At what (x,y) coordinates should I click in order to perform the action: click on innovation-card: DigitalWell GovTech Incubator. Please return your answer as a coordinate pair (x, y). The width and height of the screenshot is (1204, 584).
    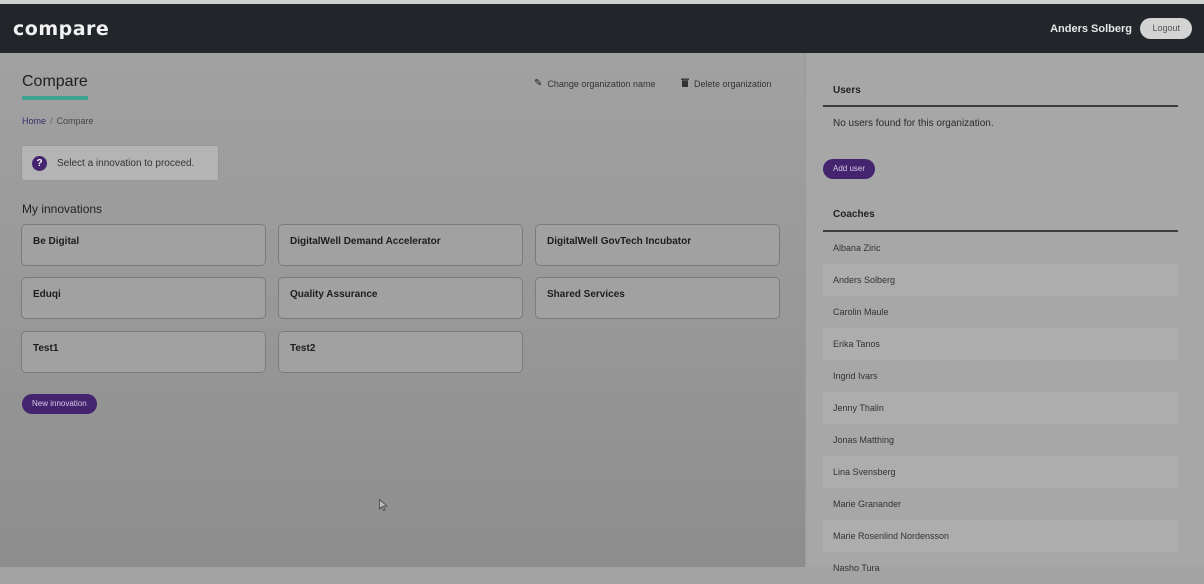
    Looking at the image, I should click on (657, 245).